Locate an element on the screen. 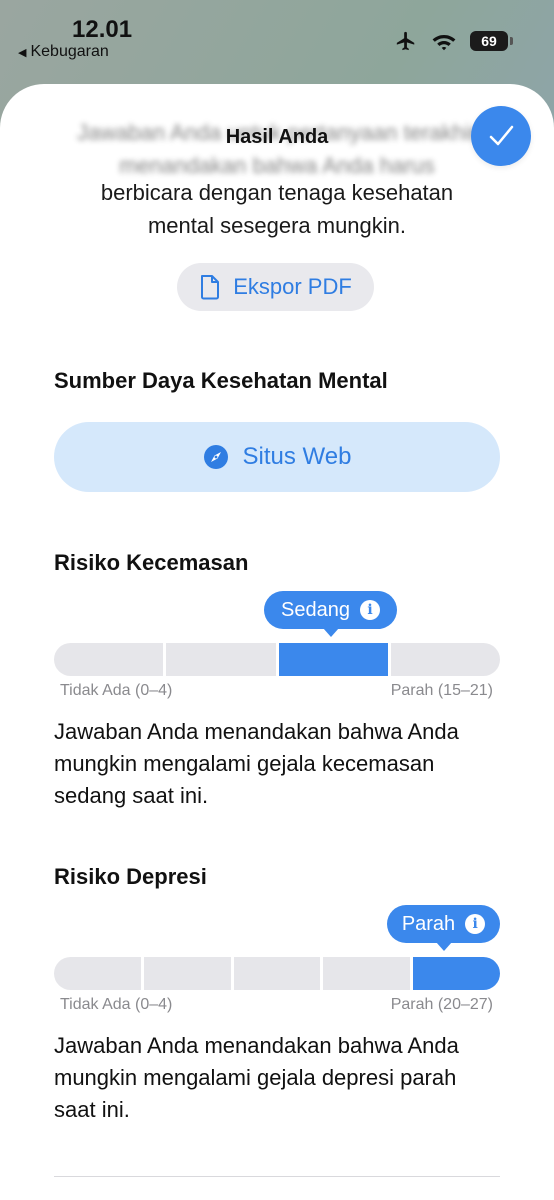 Image resolution: width=554 pixels, height=1200 pixels. back-label: Kebugaran is located at coordinates (69, 51).